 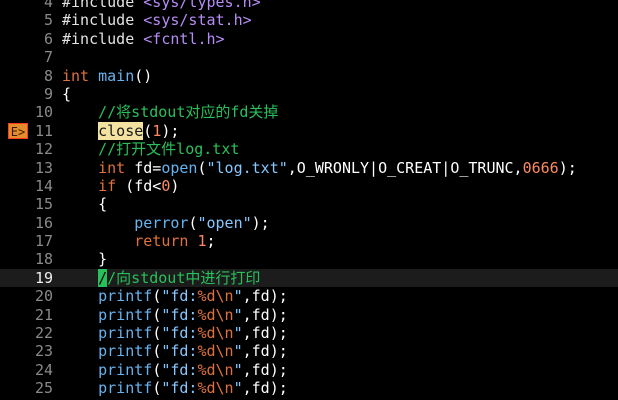 I want to click on code-text: //打开文件log.txt, so click(x=150, y=149).